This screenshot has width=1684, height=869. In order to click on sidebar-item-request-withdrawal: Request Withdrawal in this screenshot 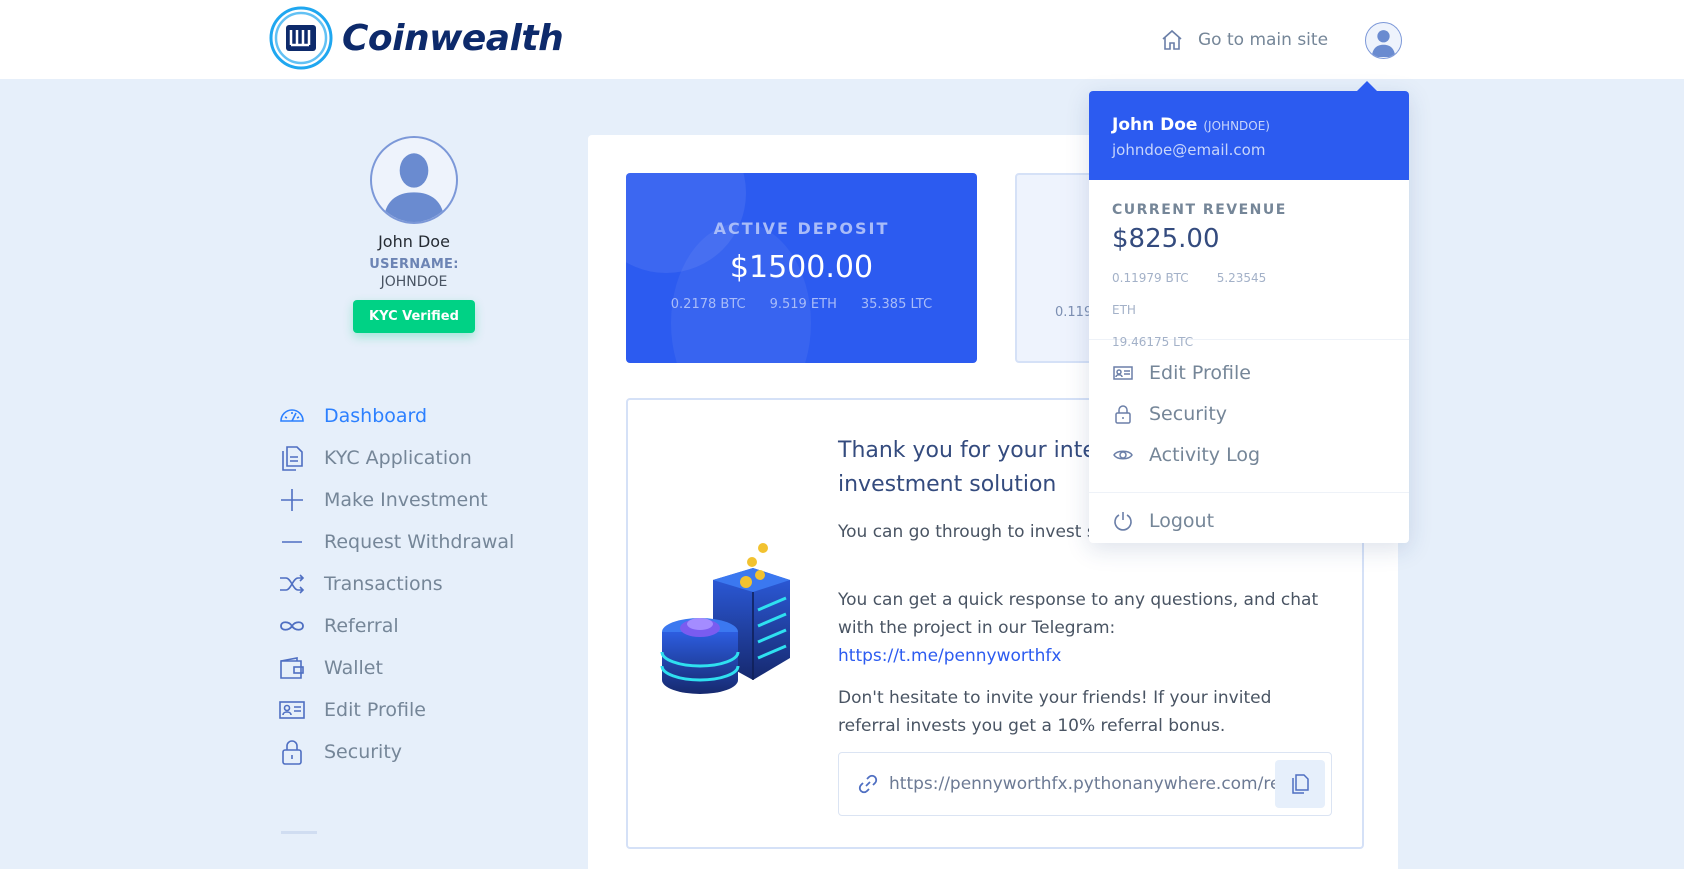, I will do `click(396, 542)`.